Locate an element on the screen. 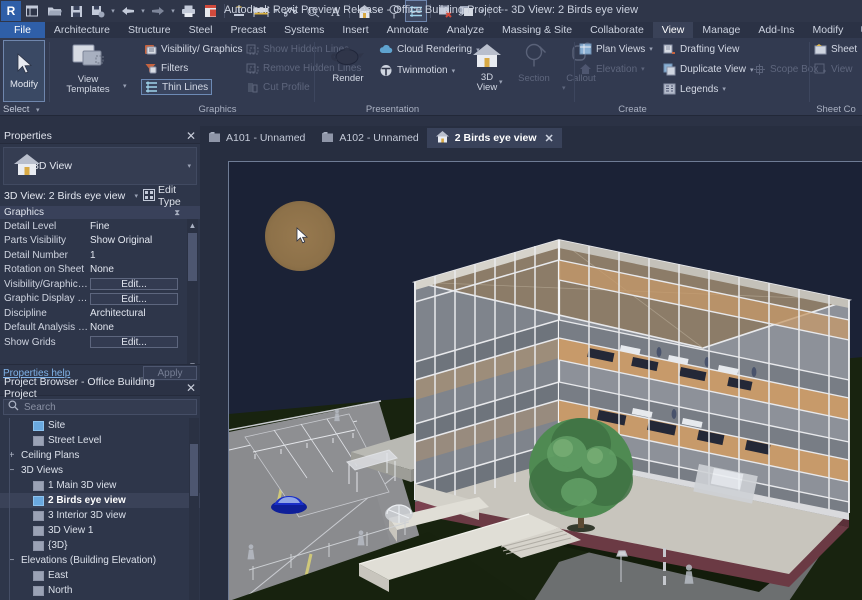  tree-item-3d-view-1: 3D View 1 is located at coordinates (100, 530).